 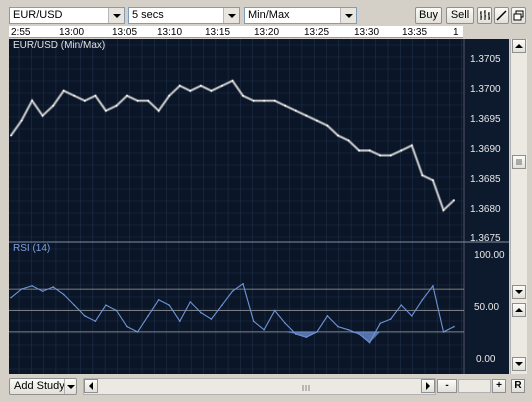 I want to click on buy-button: Buy, so click(x=428, y=15).